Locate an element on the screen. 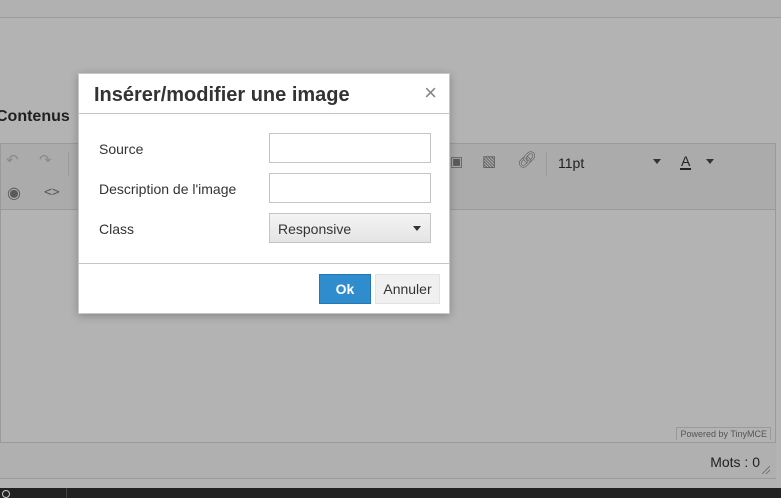 This screenshot has height=498, width=781. section-title: Contenus is located at coordinates (35, 116).